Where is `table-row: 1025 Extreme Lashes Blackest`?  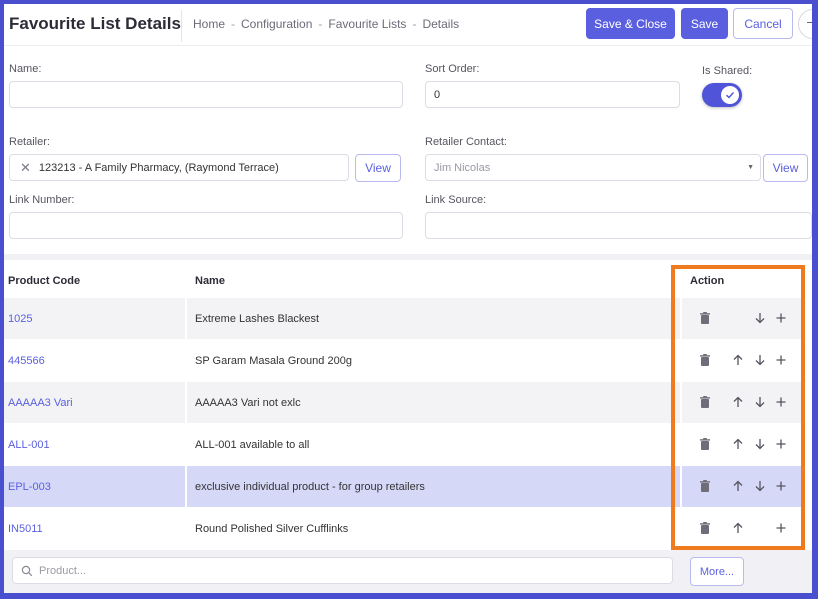
table-row: 1025 Extreme Lashes Blackest is located at coordinates (408, 318).